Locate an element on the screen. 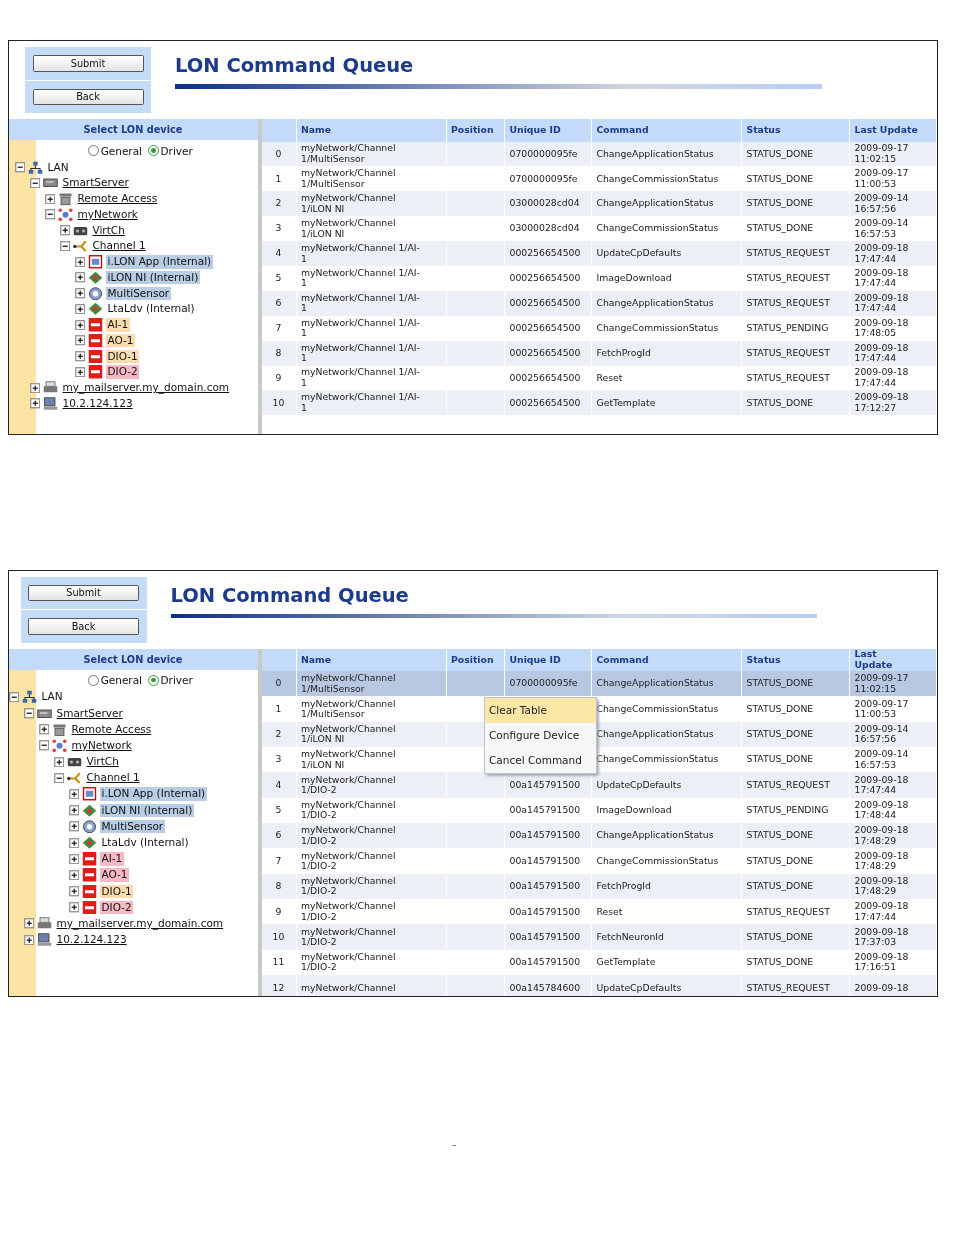 Image resolution: width=954 pixels, height=1235 pixels. table-row: 1 myNetwork/Channel 1/MultiSensor 0700000095fe ChangeCommissionStatus STATUS_DONE 2009-09-17 11:00:53 is located at coordinates (598, 179).